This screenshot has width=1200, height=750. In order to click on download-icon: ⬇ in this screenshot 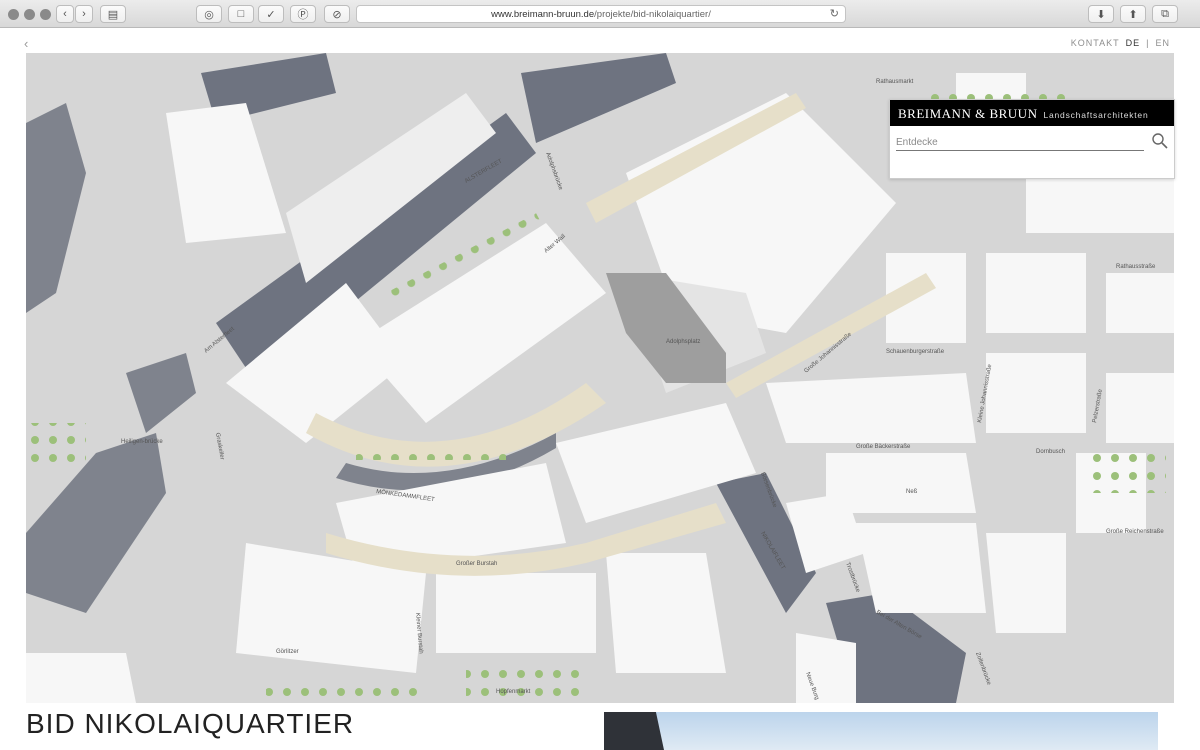, I will do `click(1101, 14)`.